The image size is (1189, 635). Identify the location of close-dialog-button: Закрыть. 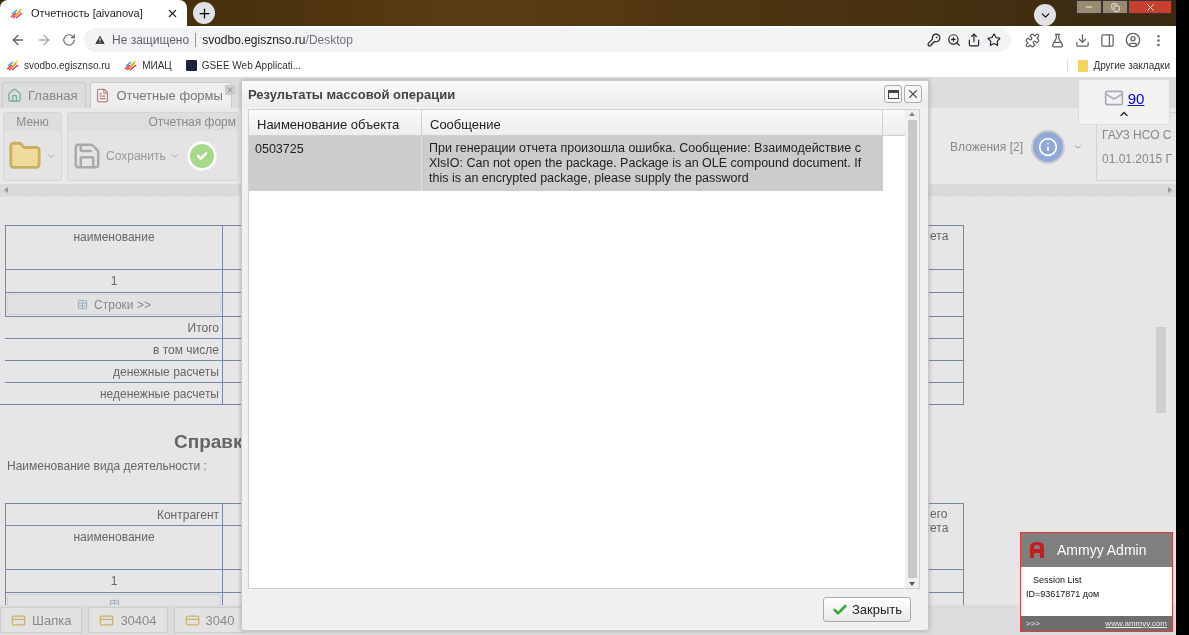
(866, 609).